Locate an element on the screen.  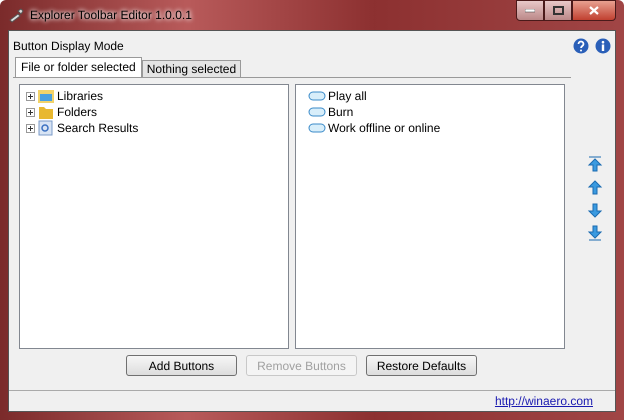
website-link: http://winaero.com is located at coordinates (543, 401).